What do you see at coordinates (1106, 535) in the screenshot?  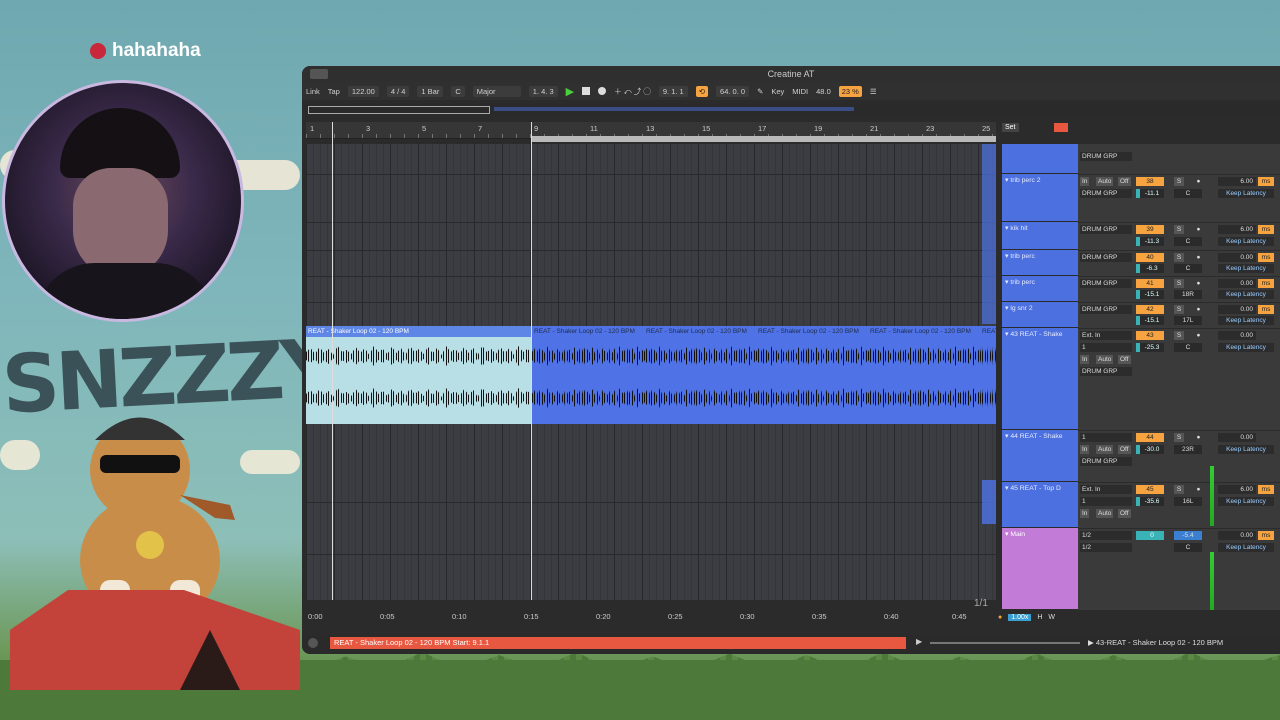 I see `output-select: 1/2` at bounding box center [1106, 535].